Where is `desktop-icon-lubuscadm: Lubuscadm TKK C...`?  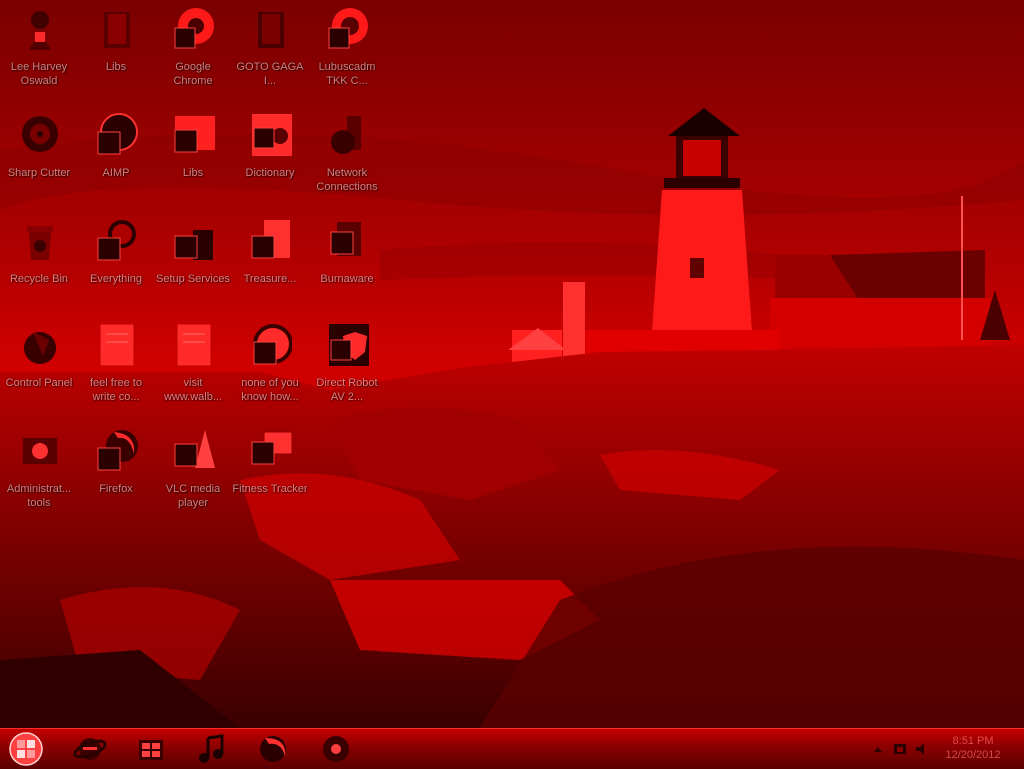 desktop-icon-lubuscadm: Lubuscadm TKK C... is located at coordinates (347, 51).